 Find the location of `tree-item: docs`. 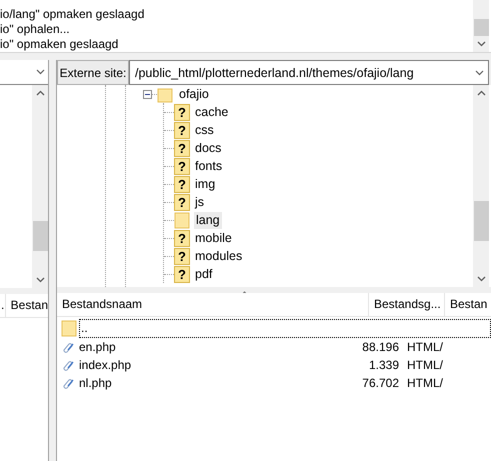

tree-item: docs is located at coordinates (208, 148).